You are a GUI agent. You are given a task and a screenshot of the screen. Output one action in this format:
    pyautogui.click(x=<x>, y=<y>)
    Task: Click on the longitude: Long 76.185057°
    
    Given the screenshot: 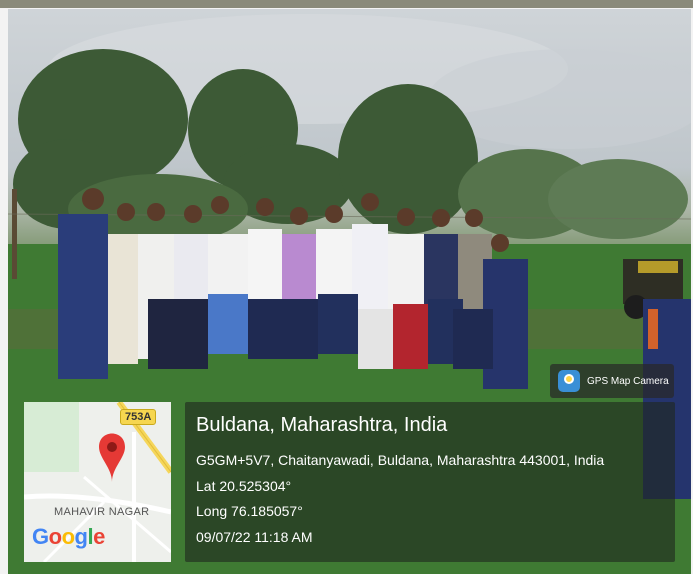 What is the action you would take?
    pyautogui.click(x=249, y=511)
    